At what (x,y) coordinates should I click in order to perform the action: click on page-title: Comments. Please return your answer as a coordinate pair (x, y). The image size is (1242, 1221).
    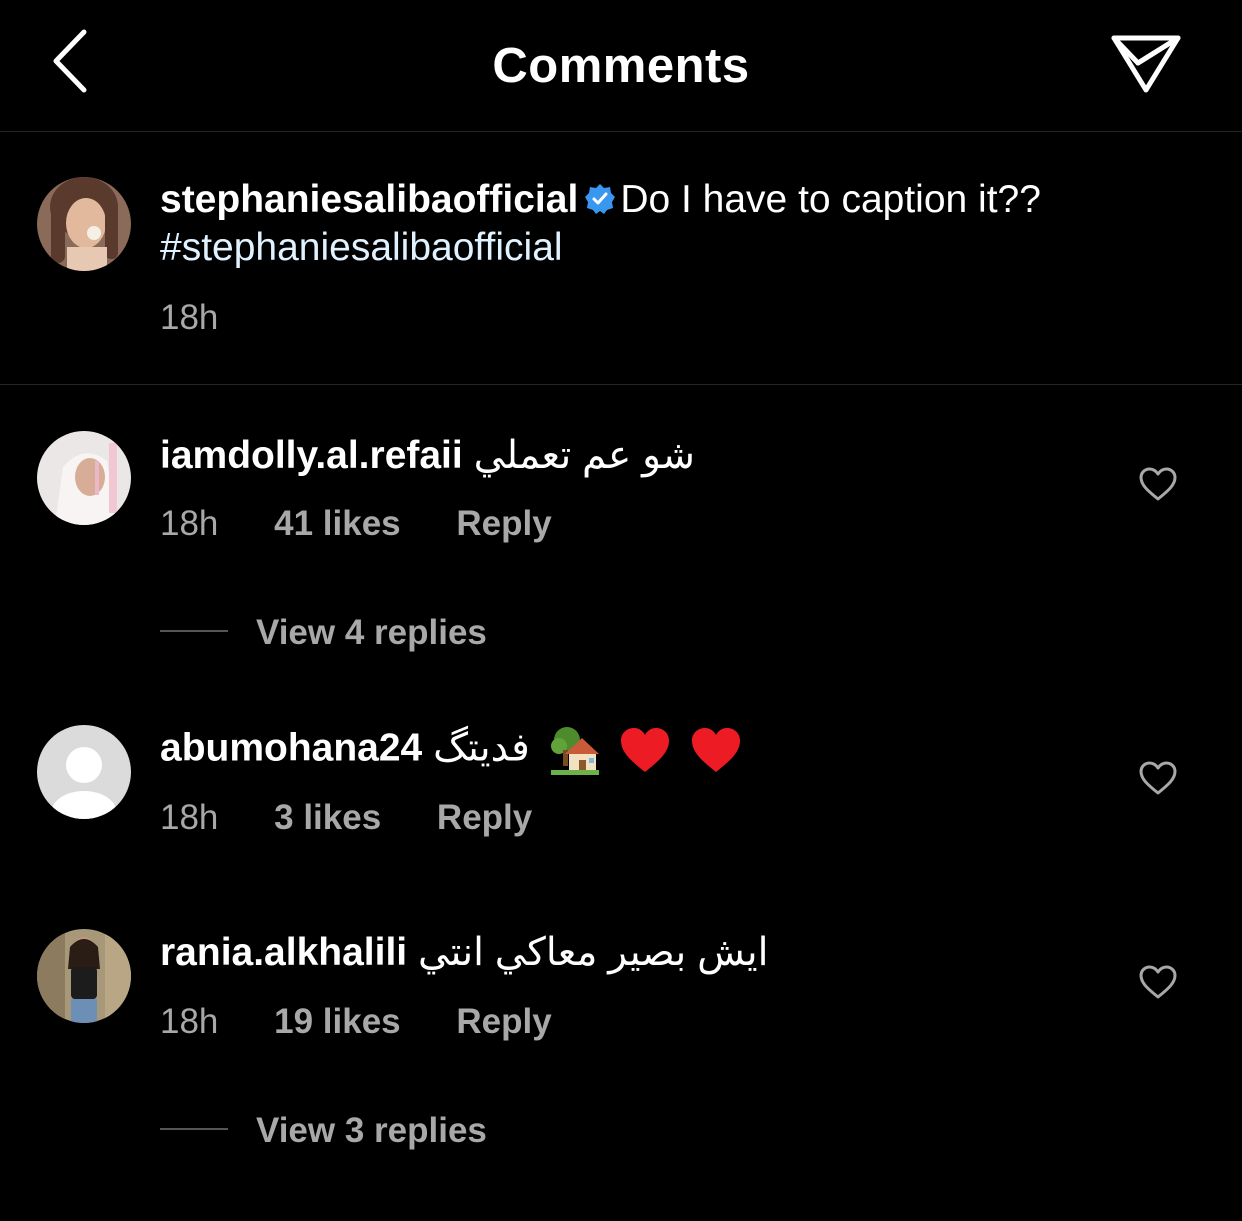
    Looking at the image, I should click on (621, 66).